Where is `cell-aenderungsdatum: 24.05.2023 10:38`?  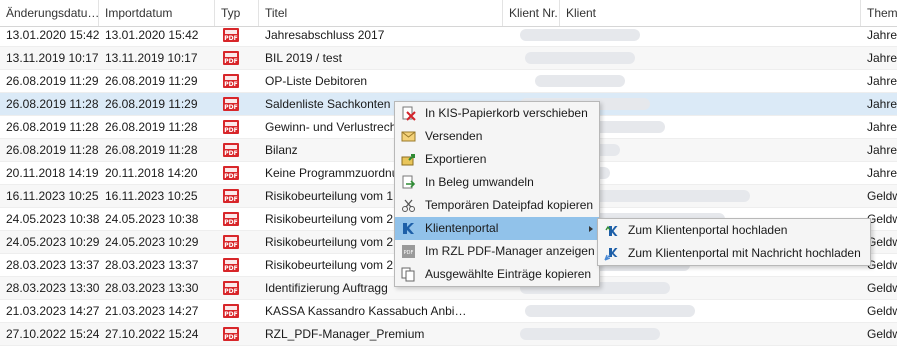
cell-aenderungsdatum: 24.05.2023 10:38 is located at coordinates (52, 219).